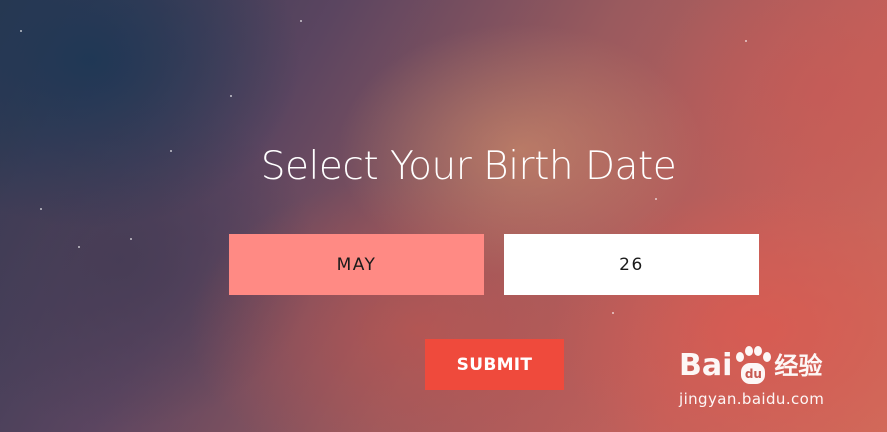 This screenshot has width=887, height=432. Describe the element at coordinates (468, 166) in the screenshot. I see `page-title: Select Your Birth Date` at that location.